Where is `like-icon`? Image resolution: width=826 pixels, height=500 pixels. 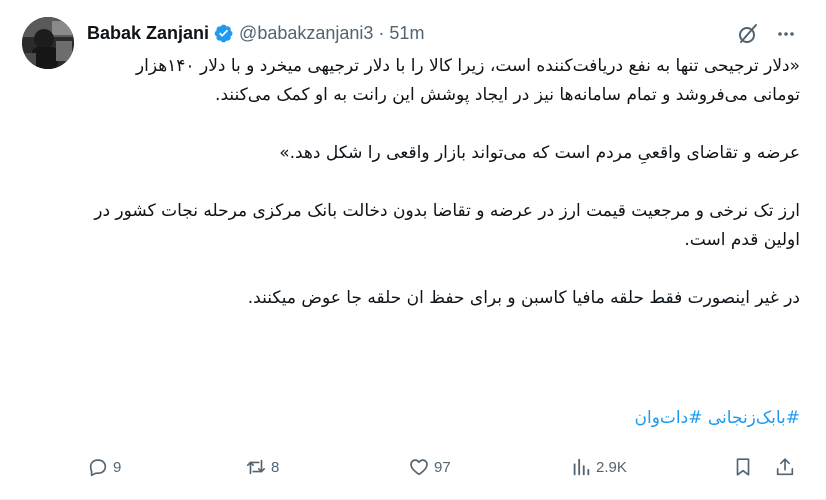 like-icon is located at coordinates (419, 467).